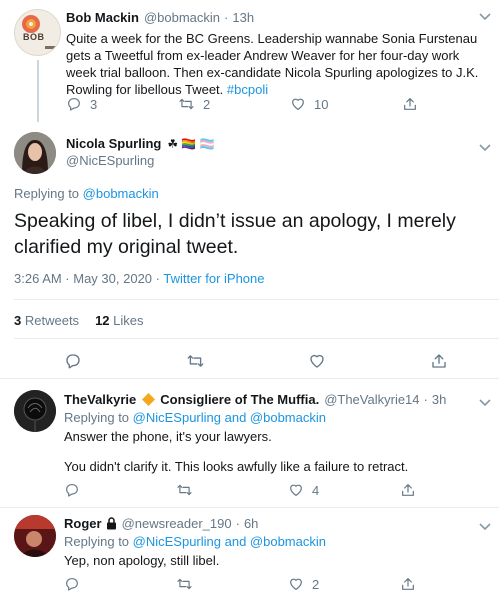  What do you see at coordinates (321, 104) in the screenshot?
I see `like-count: 10` at bounding box center [321, 104].